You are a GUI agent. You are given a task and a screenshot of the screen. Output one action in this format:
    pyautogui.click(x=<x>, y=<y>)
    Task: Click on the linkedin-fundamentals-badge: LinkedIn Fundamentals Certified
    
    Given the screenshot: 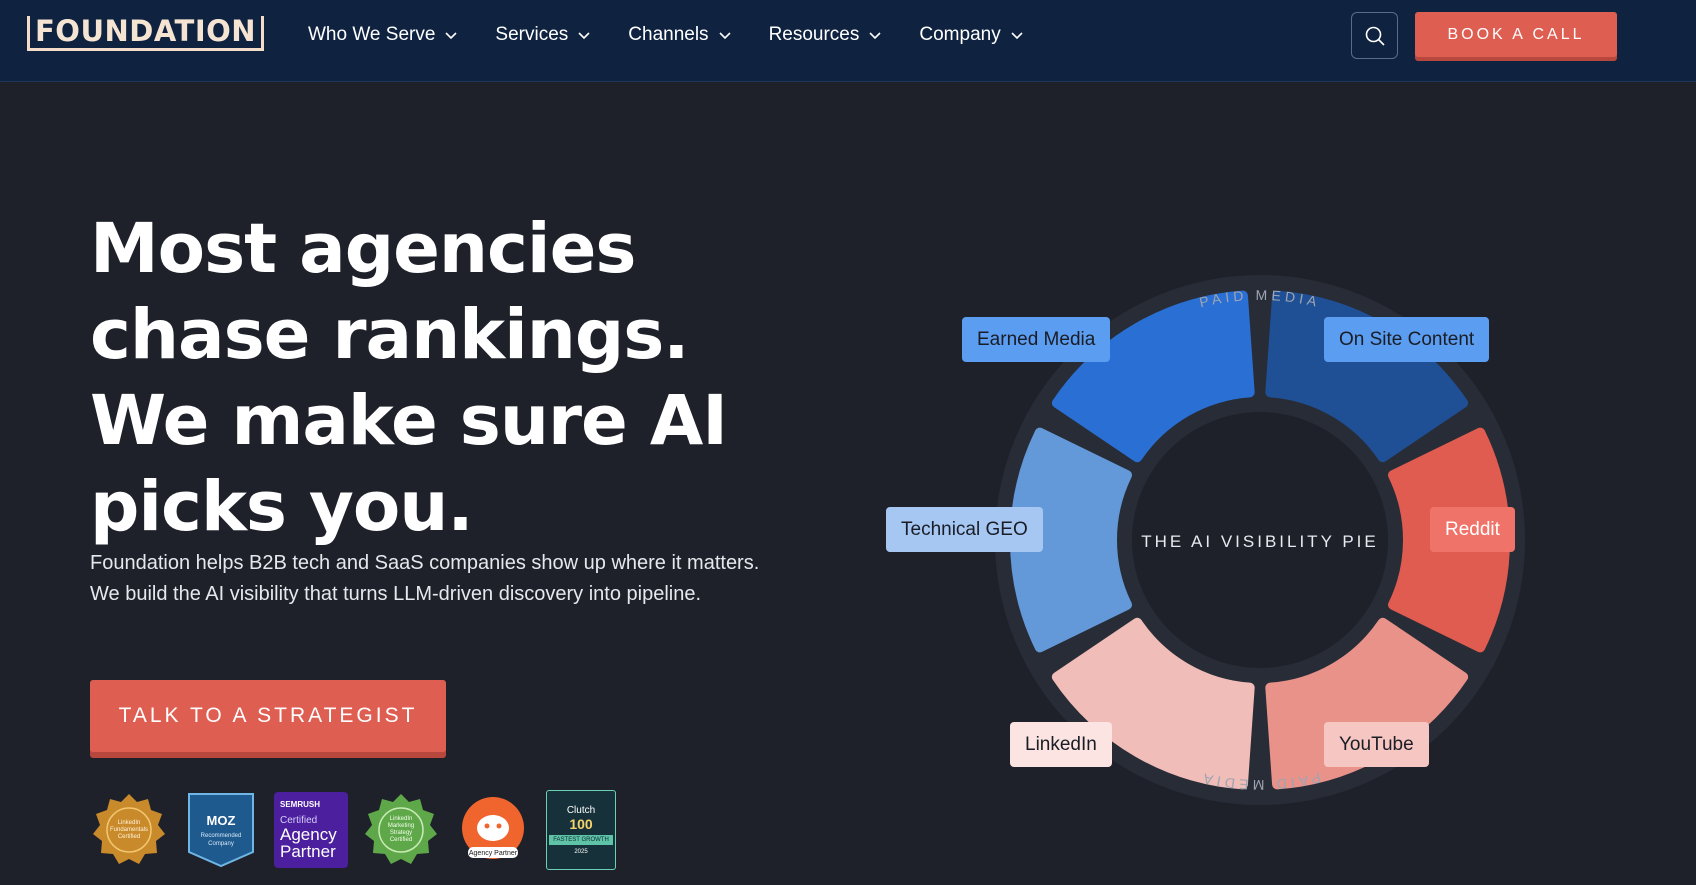 What is the action you would take?
    pyautogui.click(x=129, y=830)
    